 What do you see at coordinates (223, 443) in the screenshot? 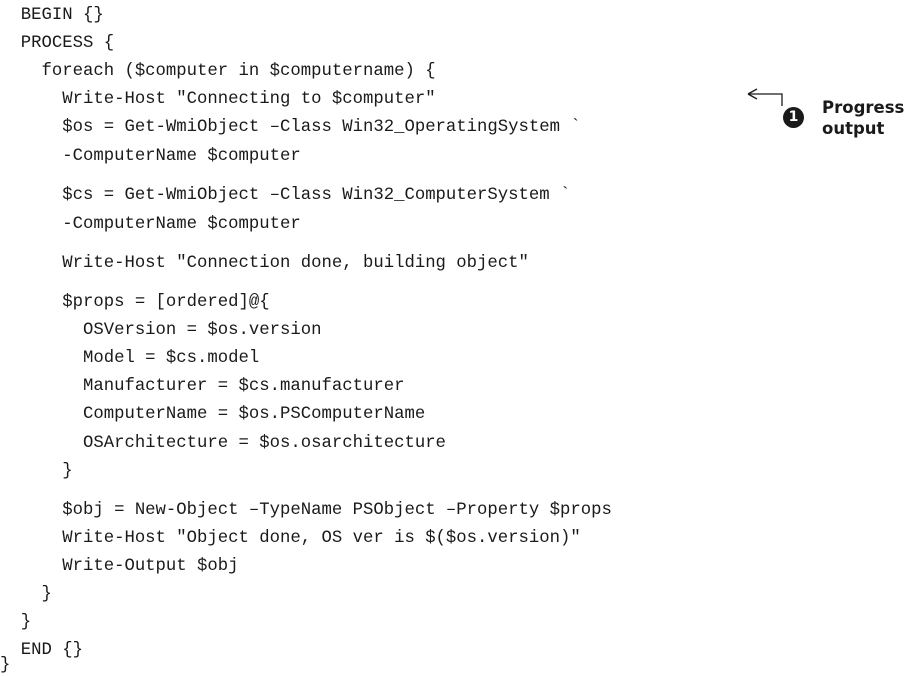
I see `code-line: OSArchitecture = $os.osarchitecture` at bounding box center [223, 443].